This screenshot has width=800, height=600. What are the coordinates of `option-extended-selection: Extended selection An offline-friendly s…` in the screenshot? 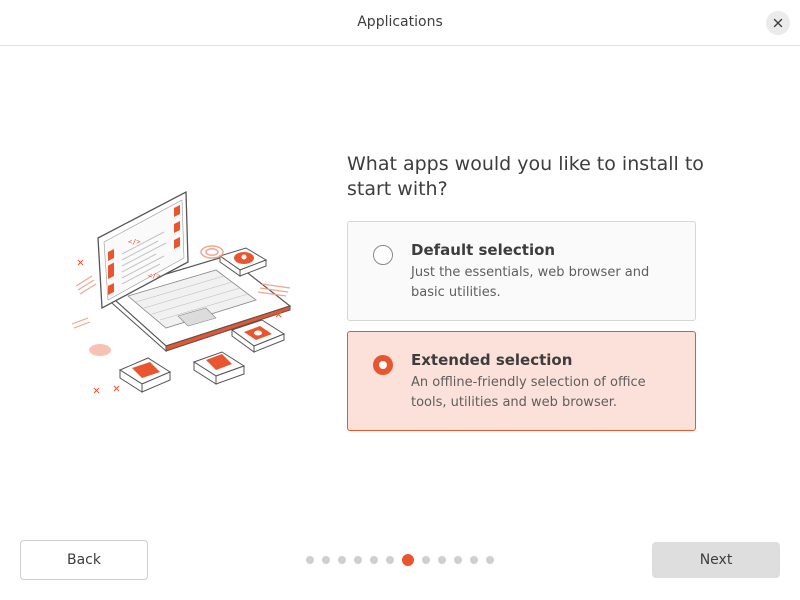 It's located at (521, 381).